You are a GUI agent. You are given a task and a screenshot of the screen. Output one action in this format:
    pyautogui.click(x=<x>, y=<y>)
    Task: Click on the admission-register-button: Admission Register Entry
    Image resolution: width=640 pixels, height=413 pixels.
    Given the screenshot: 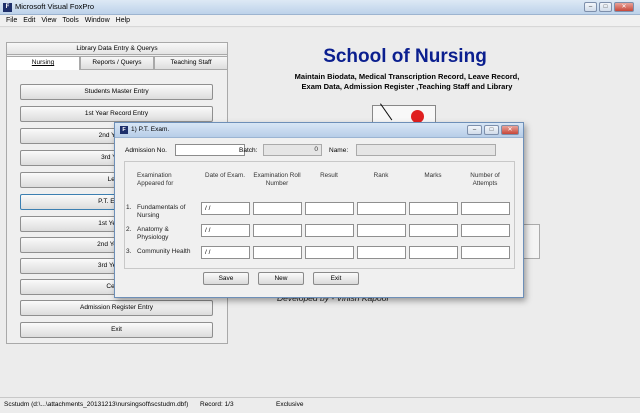 What is the action you would take?
    pyautogui.click(x=116, y=308)
    